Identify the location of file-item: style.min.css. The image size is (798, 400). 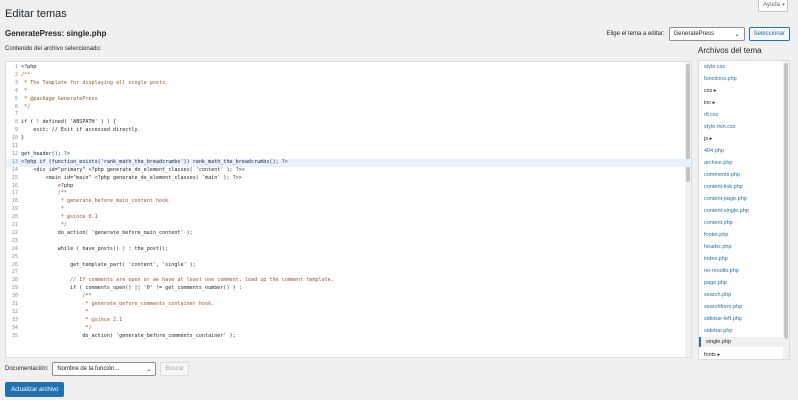
(719, 127).